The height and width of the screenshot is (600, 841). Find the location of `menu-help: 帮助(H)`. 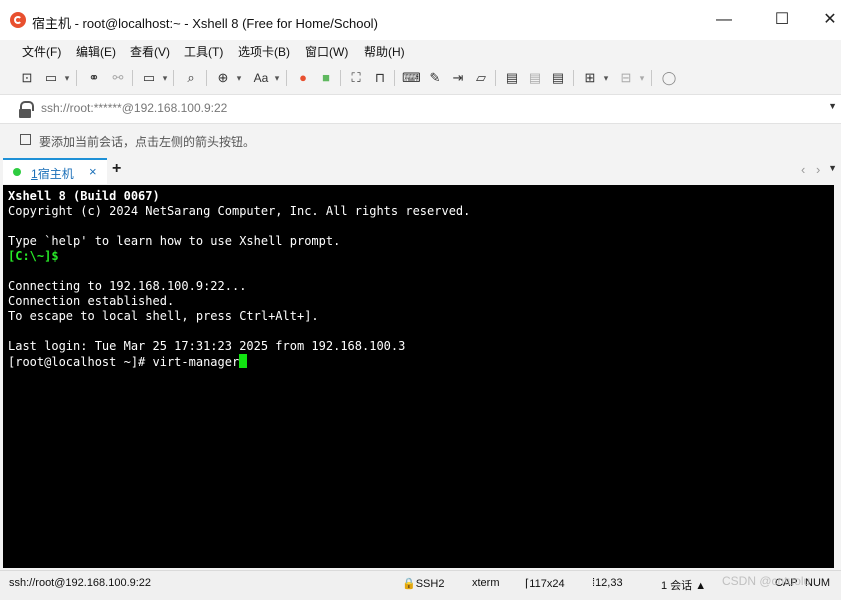

menu-help: 帮助(H) is located at coordinates (384, 51).